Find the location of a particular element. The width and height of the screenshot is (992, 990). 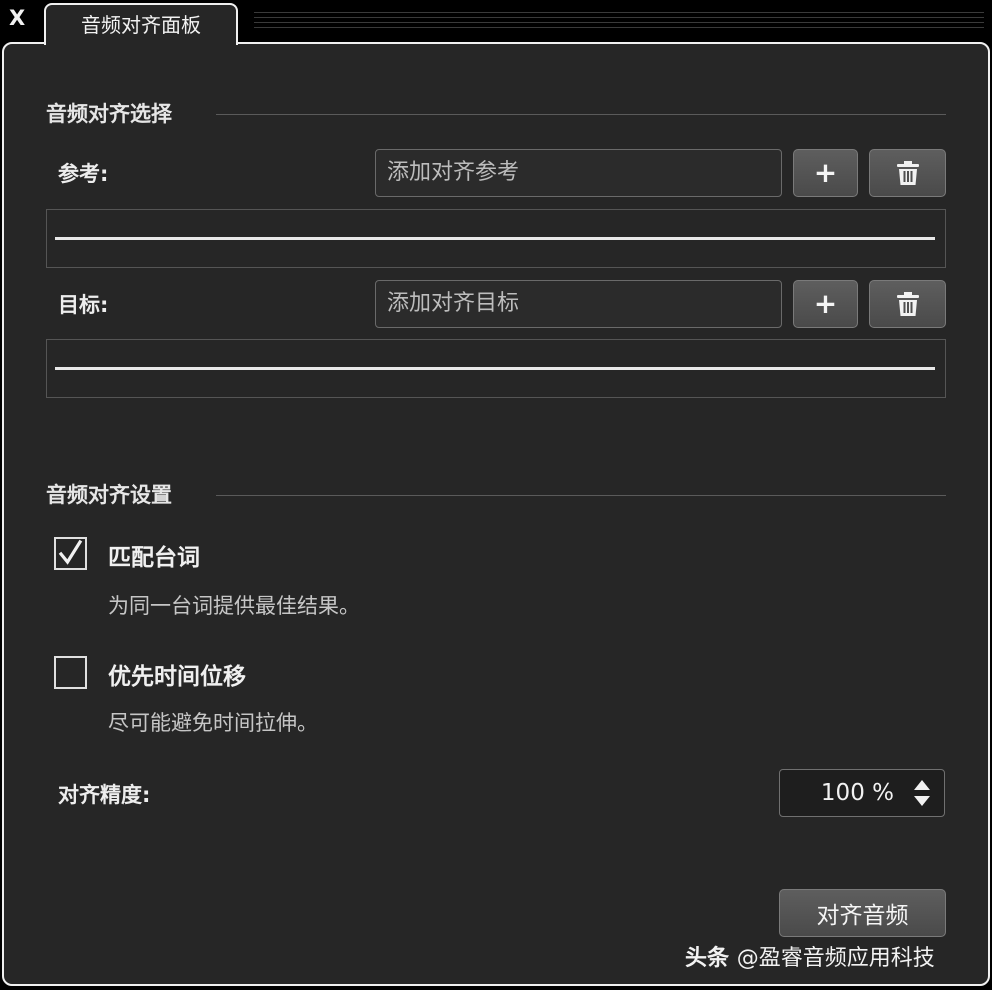

reference-track is located at coordinates (496, 238).